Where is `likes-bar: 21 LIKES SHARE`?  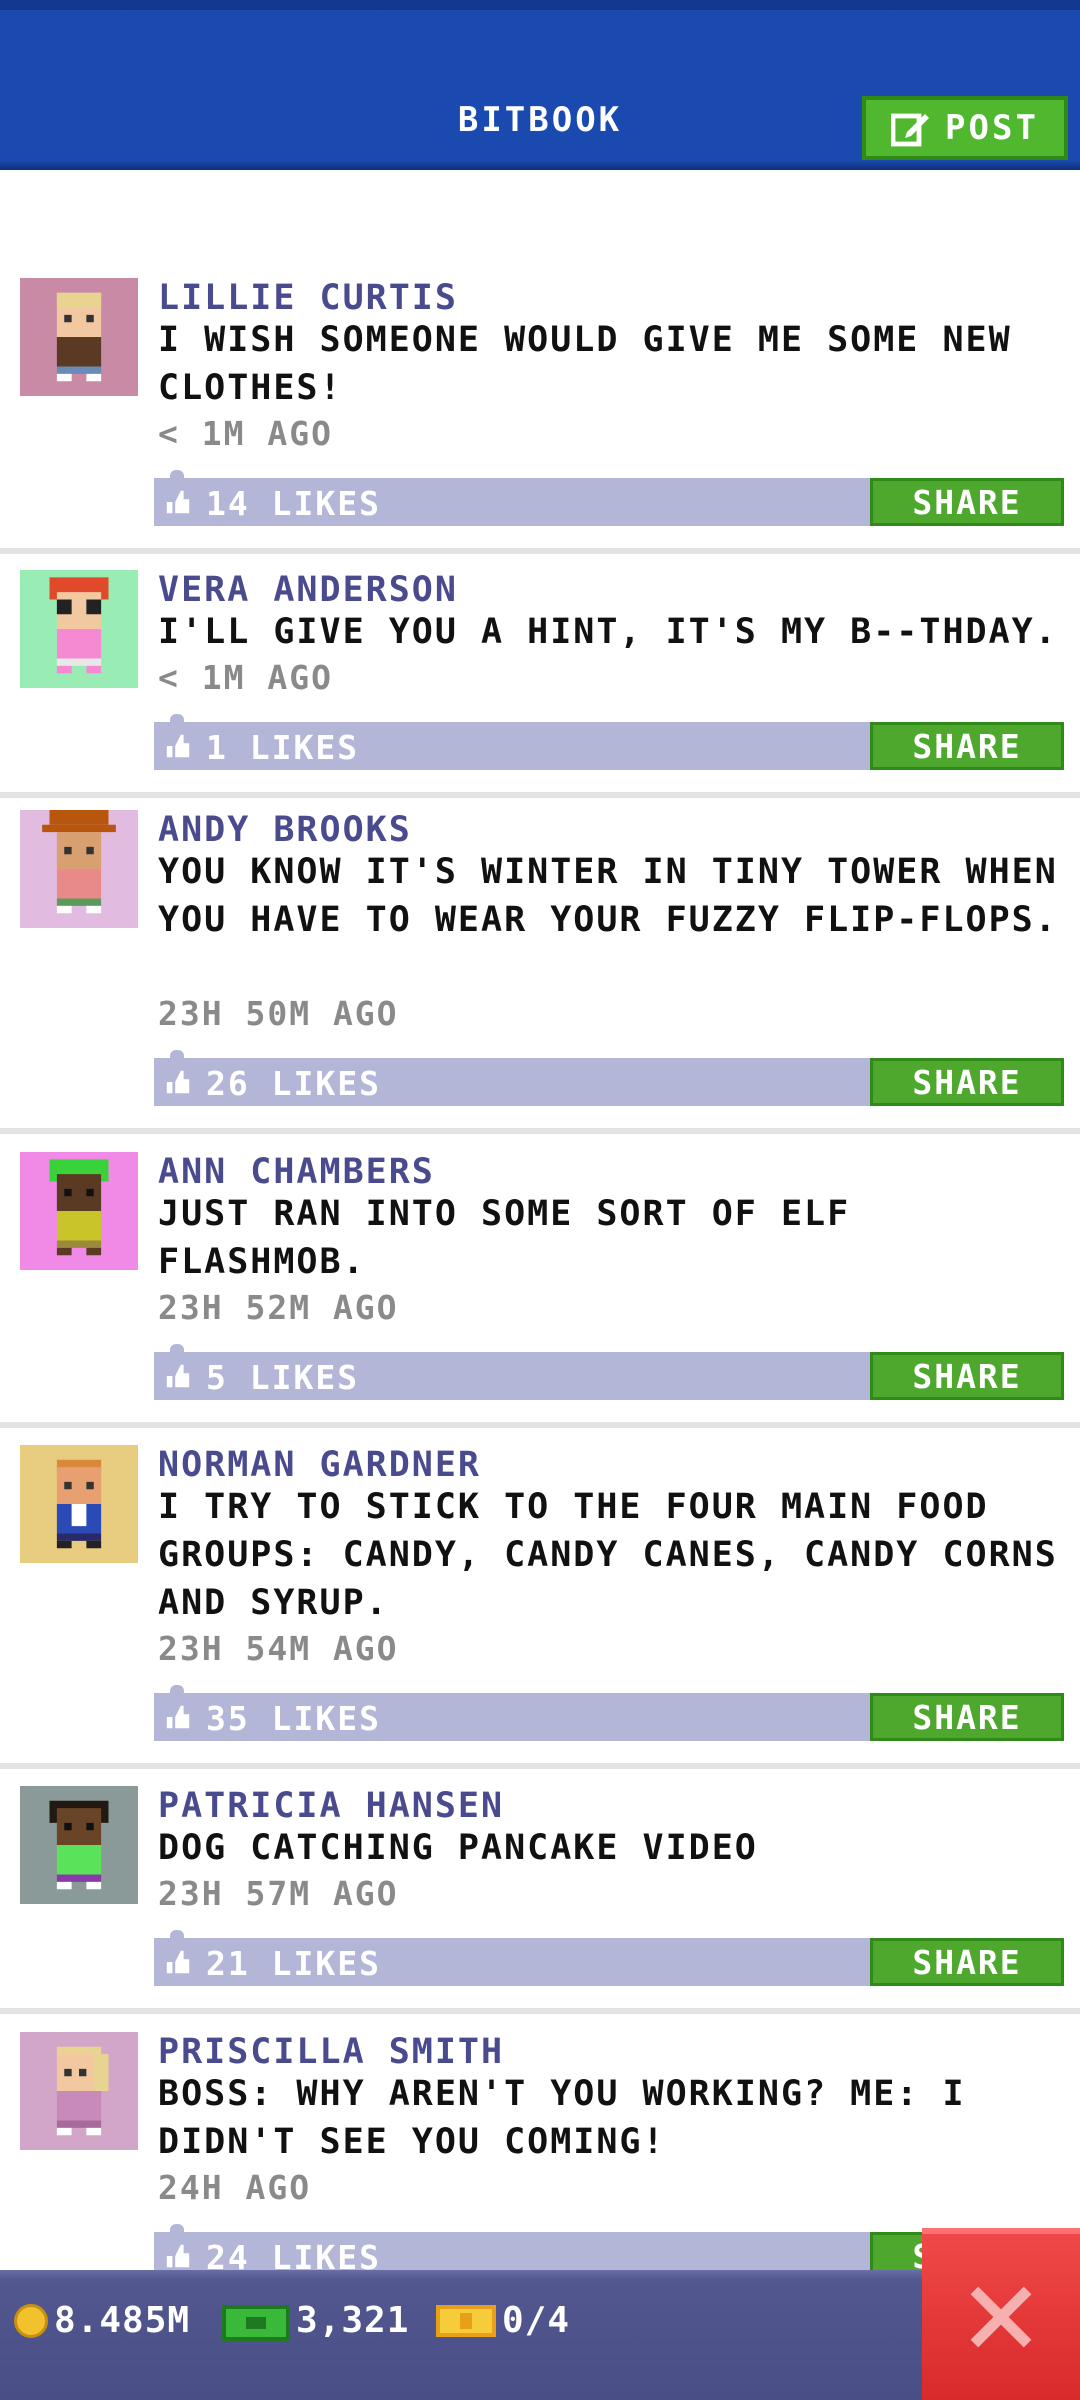 likes-bar: 21 LIKES SHARE is located at coordinates (609, 1958).